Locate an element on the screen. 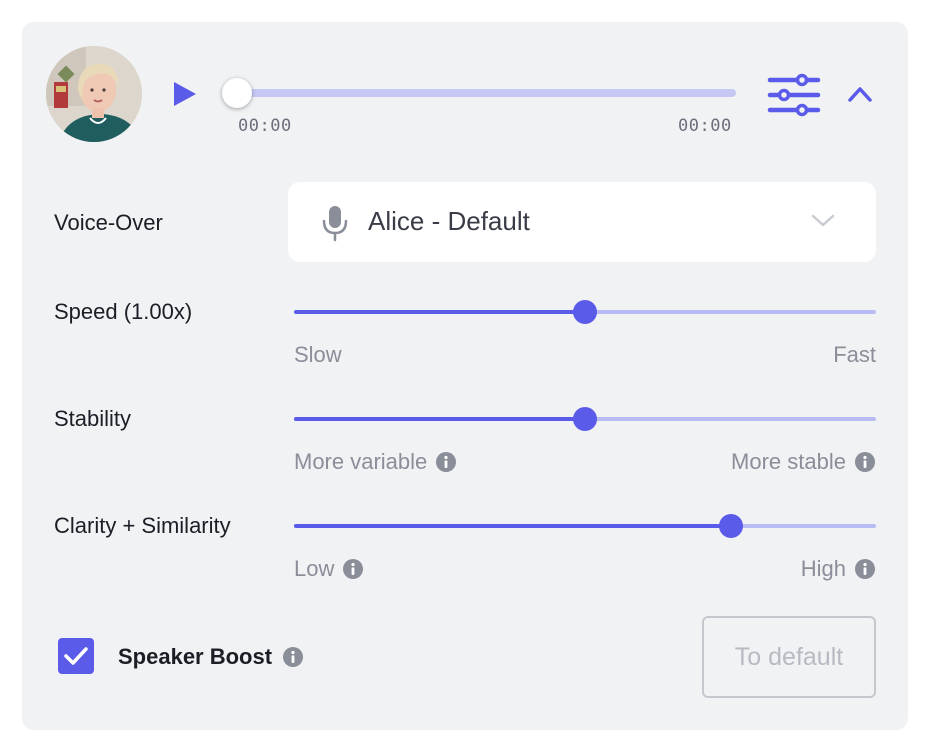  chevron-down-icon is located at coordinates (823, 220).